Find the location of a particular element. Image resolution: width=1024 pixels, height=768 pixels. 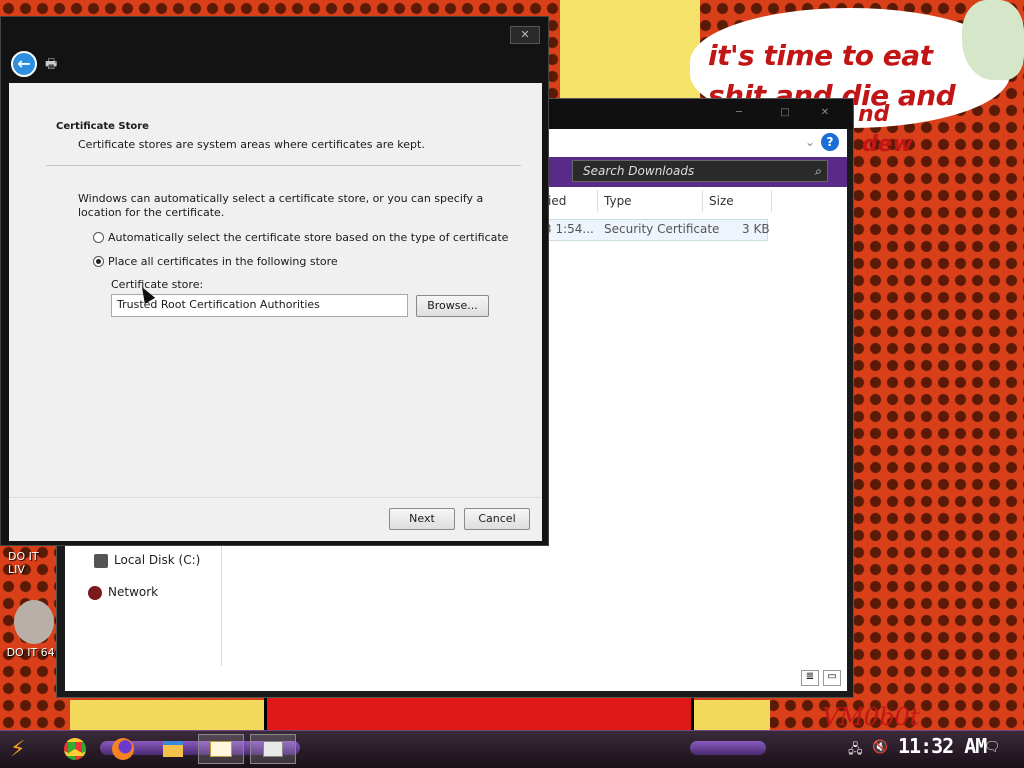

maximize-button: □ is located at coordinates (785, 114).